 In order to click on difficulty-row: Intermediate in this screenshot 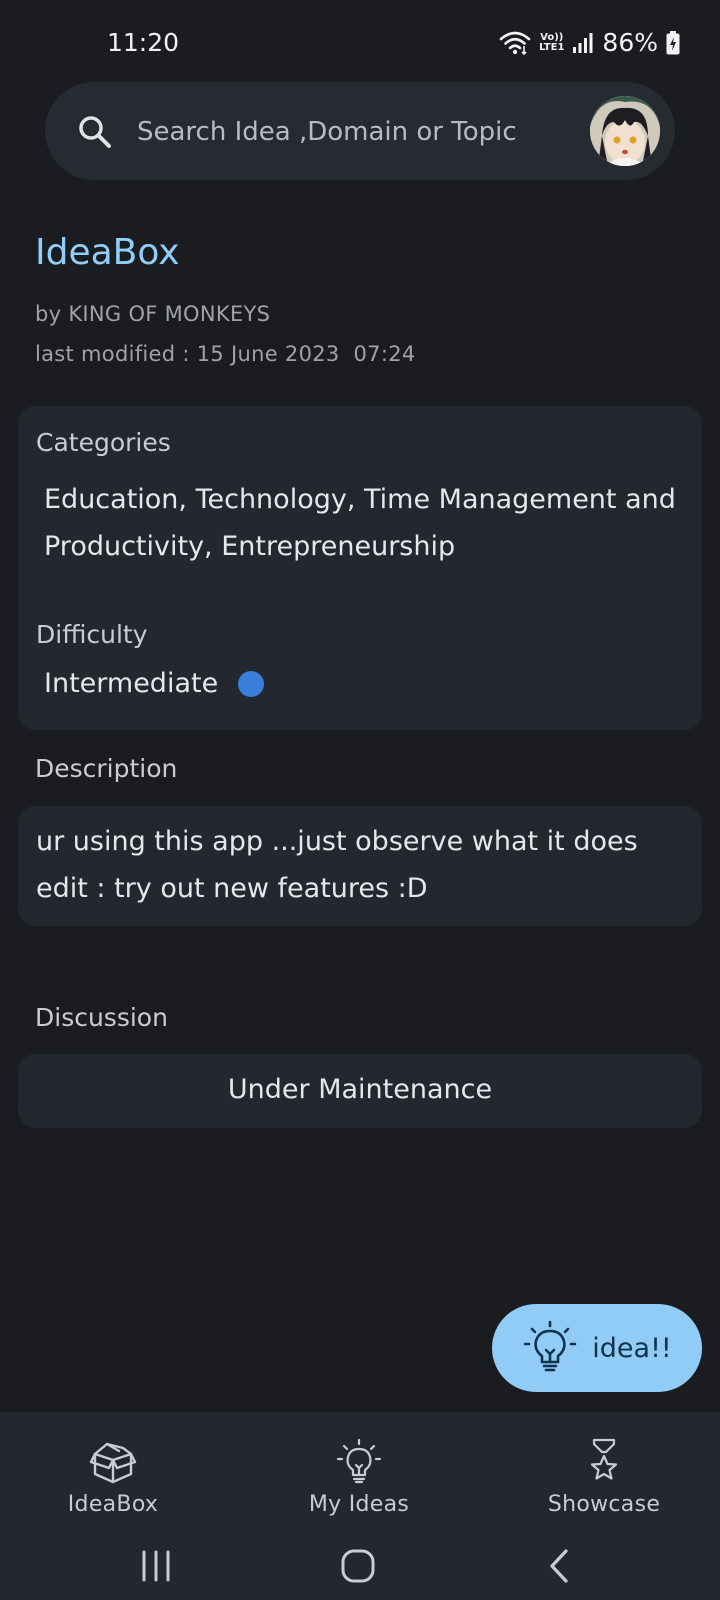, I will do `click(154, 683)`.